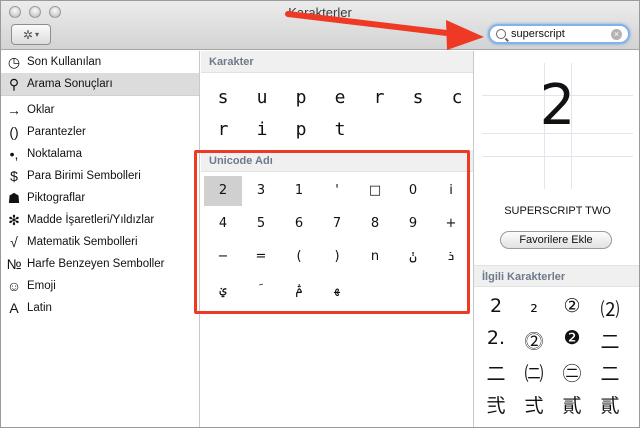 The height and width of the screenshot is (428, 640). What do you see at coordinates (261, 191) in the screenshot?
I see `unicode-character-cell: 3` at bounding box center [261, 191].